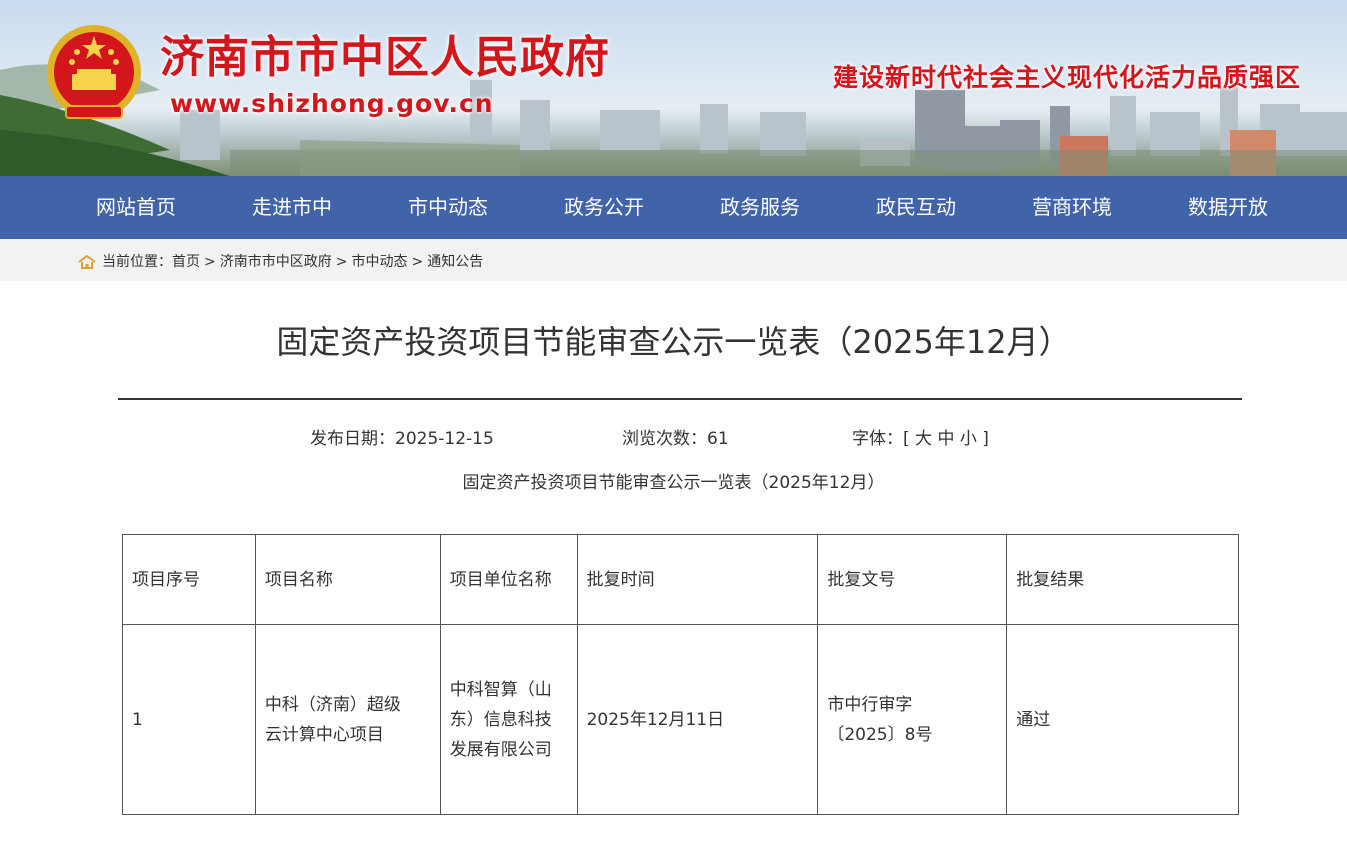 Image resolution: width=1347 pixels, height=842 pixels. Describe the element at coordinates (324, 734) in the screenshot. I see `cell-project-name-line: 云计算中心项目` at that location.